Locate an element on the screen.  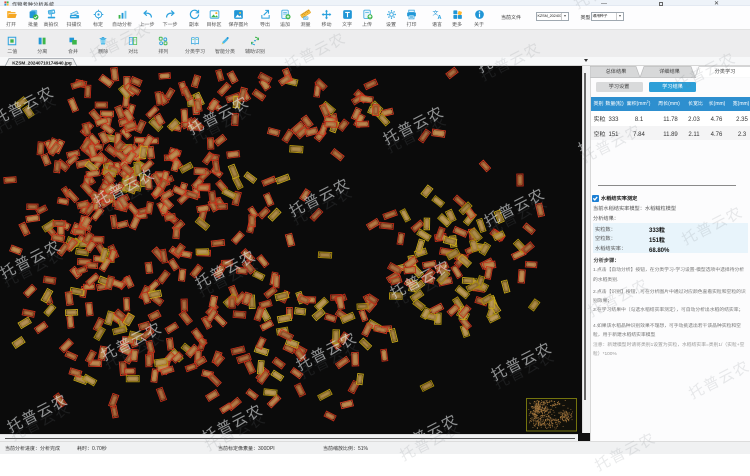
svg-text: KZSM_20240710174940.jpg is located at coordinates (42, 62).